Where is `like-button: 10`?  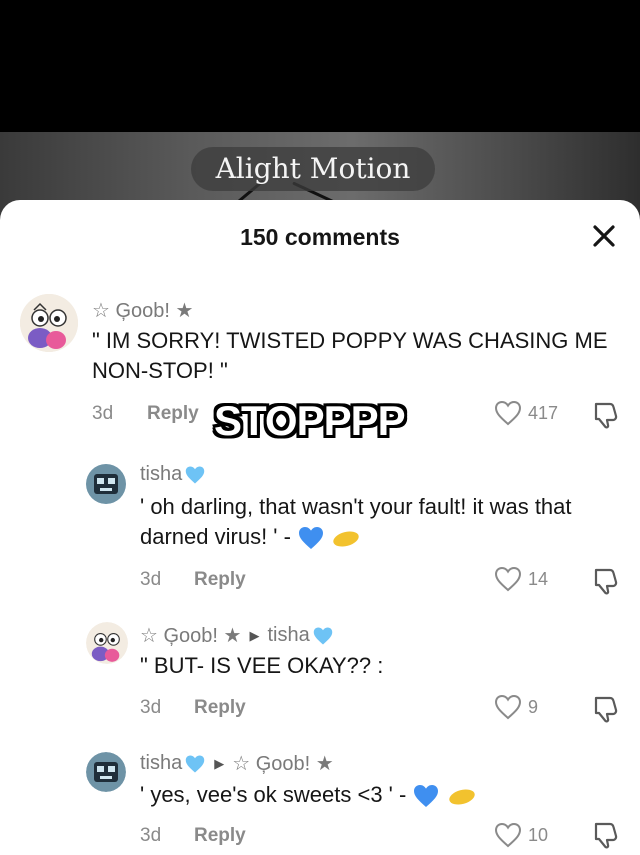 like-button: 10 is located at coordinates (521, 835).